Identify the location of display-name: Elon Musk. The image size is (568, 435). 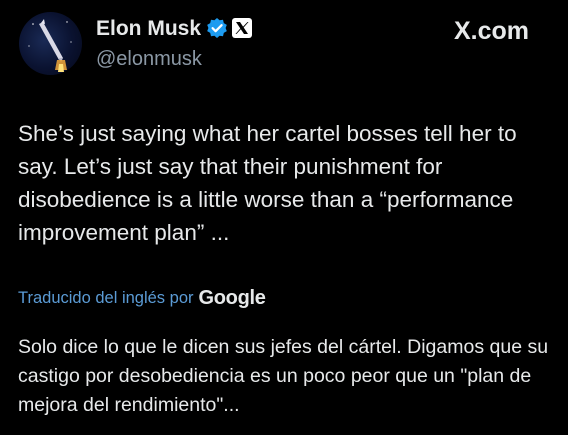
(148, 29).